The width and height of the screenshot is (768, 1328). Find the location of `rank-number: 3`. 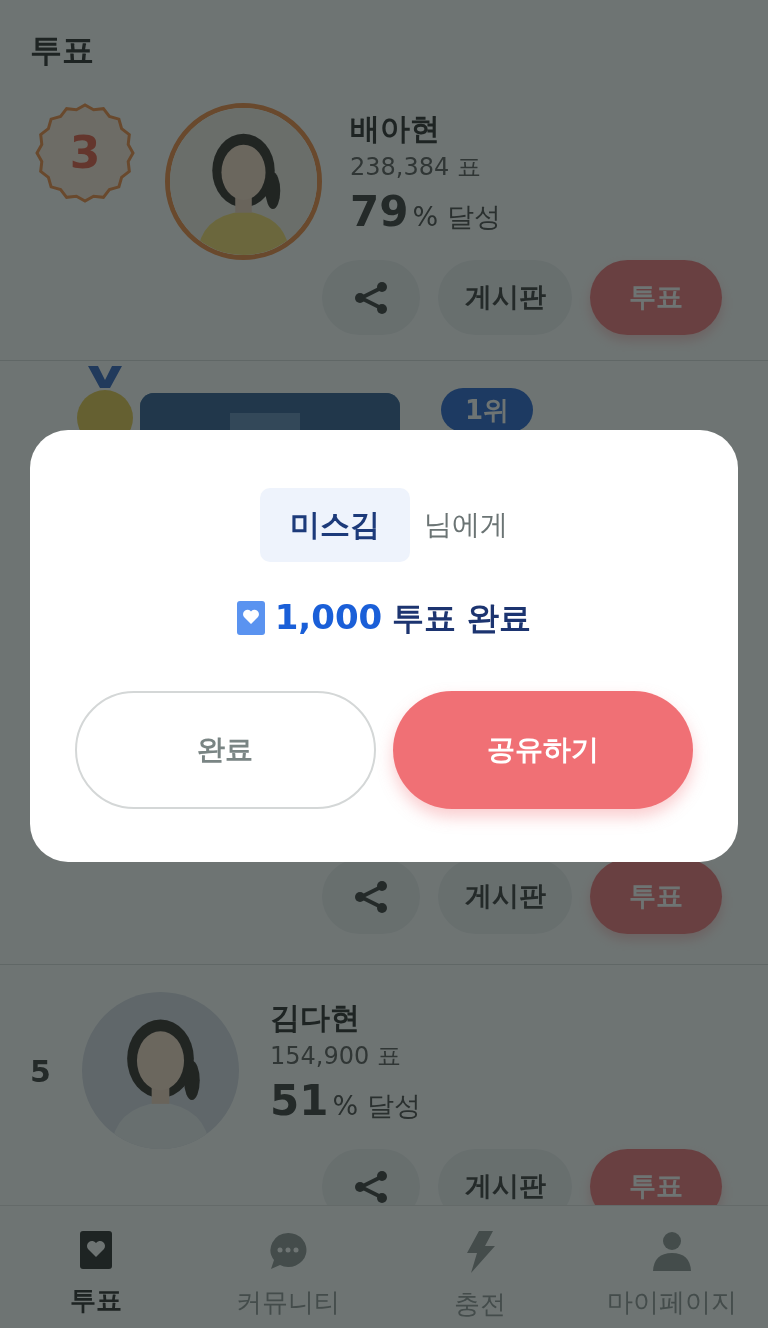

rank-number: 3 is located at coordinates (85, 153).